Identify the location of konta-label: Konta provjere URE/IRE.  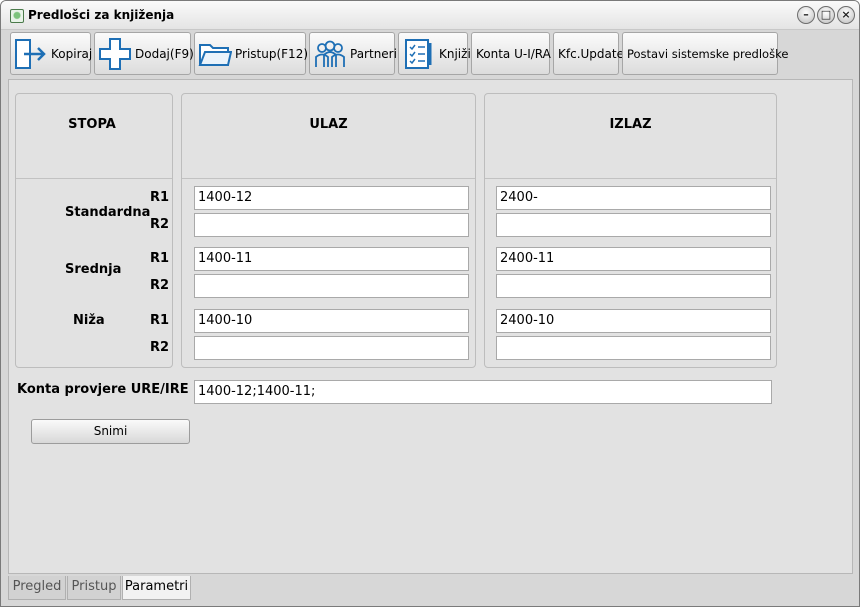
(103, 389).